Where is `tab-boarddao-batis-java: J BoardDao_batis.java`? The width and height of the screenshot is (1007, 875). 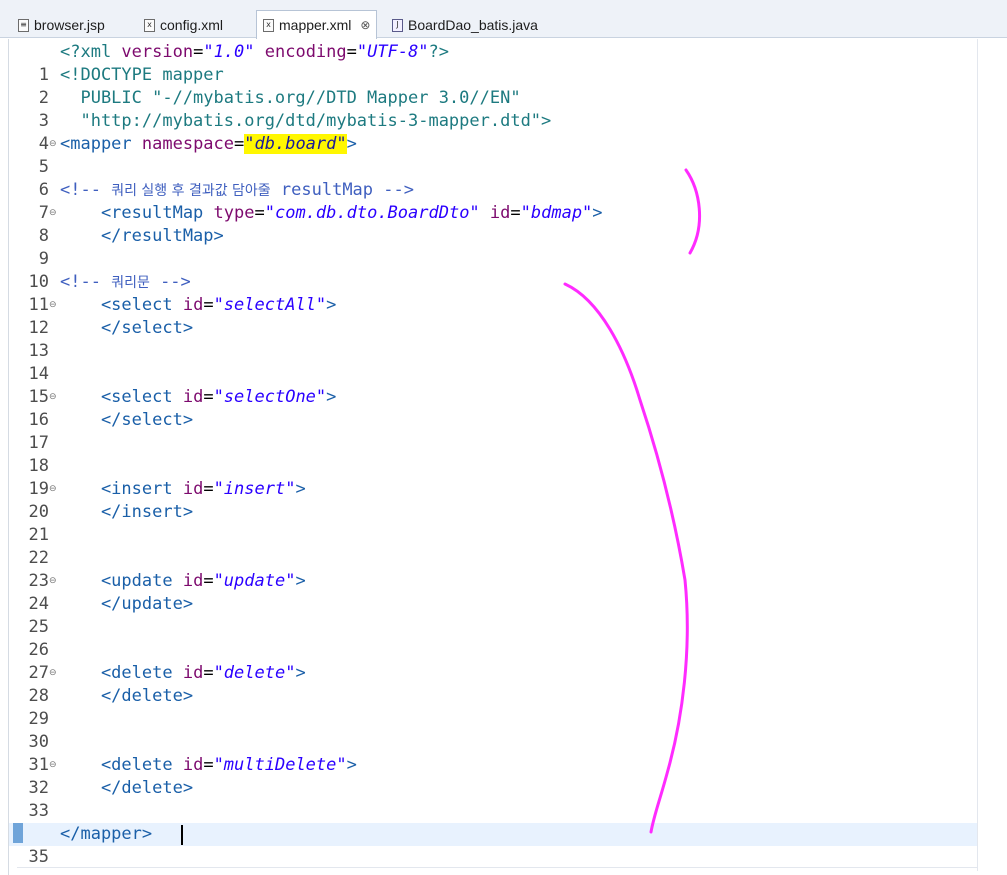 tab-boarddao-batis-java: J BoardDao_batis.java is located at coordinates (465, 25).